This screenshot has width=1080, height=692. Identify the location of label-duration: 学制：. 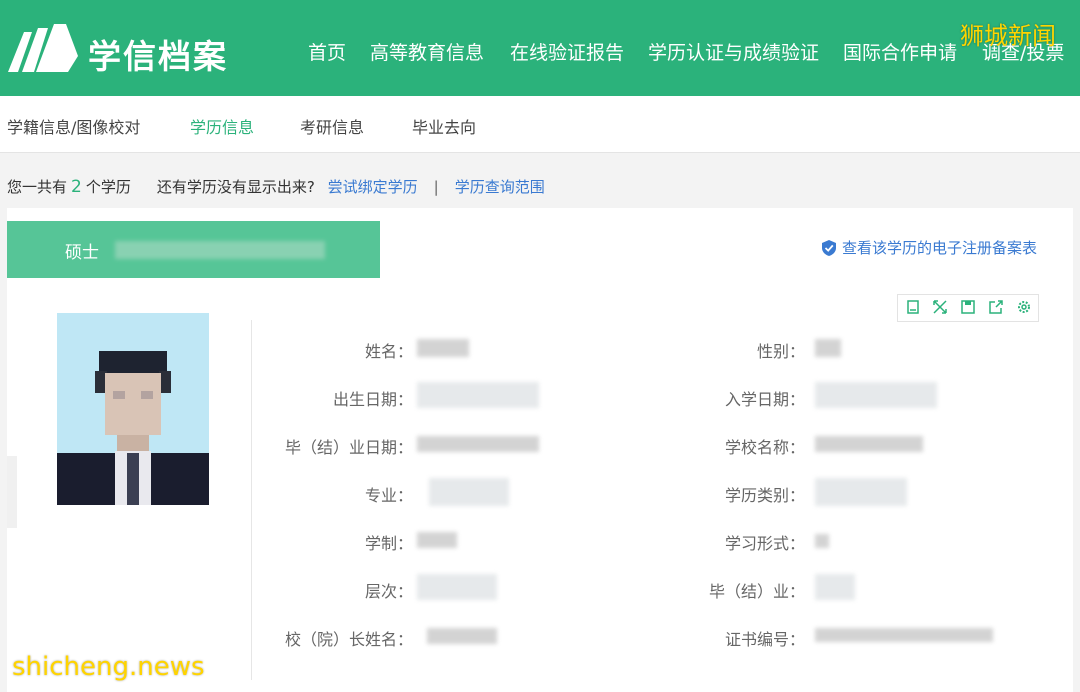
(388, 543).